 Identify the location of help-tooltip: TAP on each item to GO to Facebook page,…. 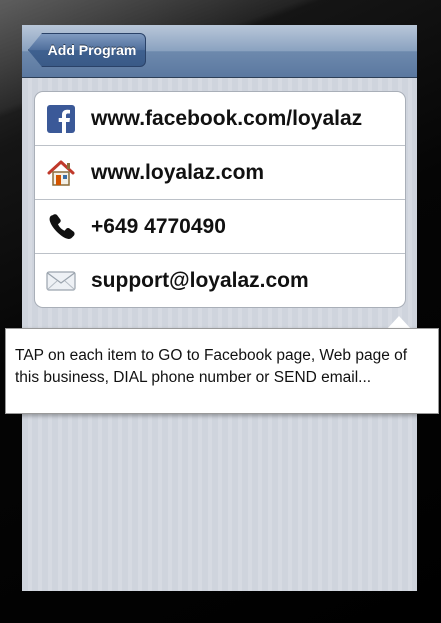
(222, 371).